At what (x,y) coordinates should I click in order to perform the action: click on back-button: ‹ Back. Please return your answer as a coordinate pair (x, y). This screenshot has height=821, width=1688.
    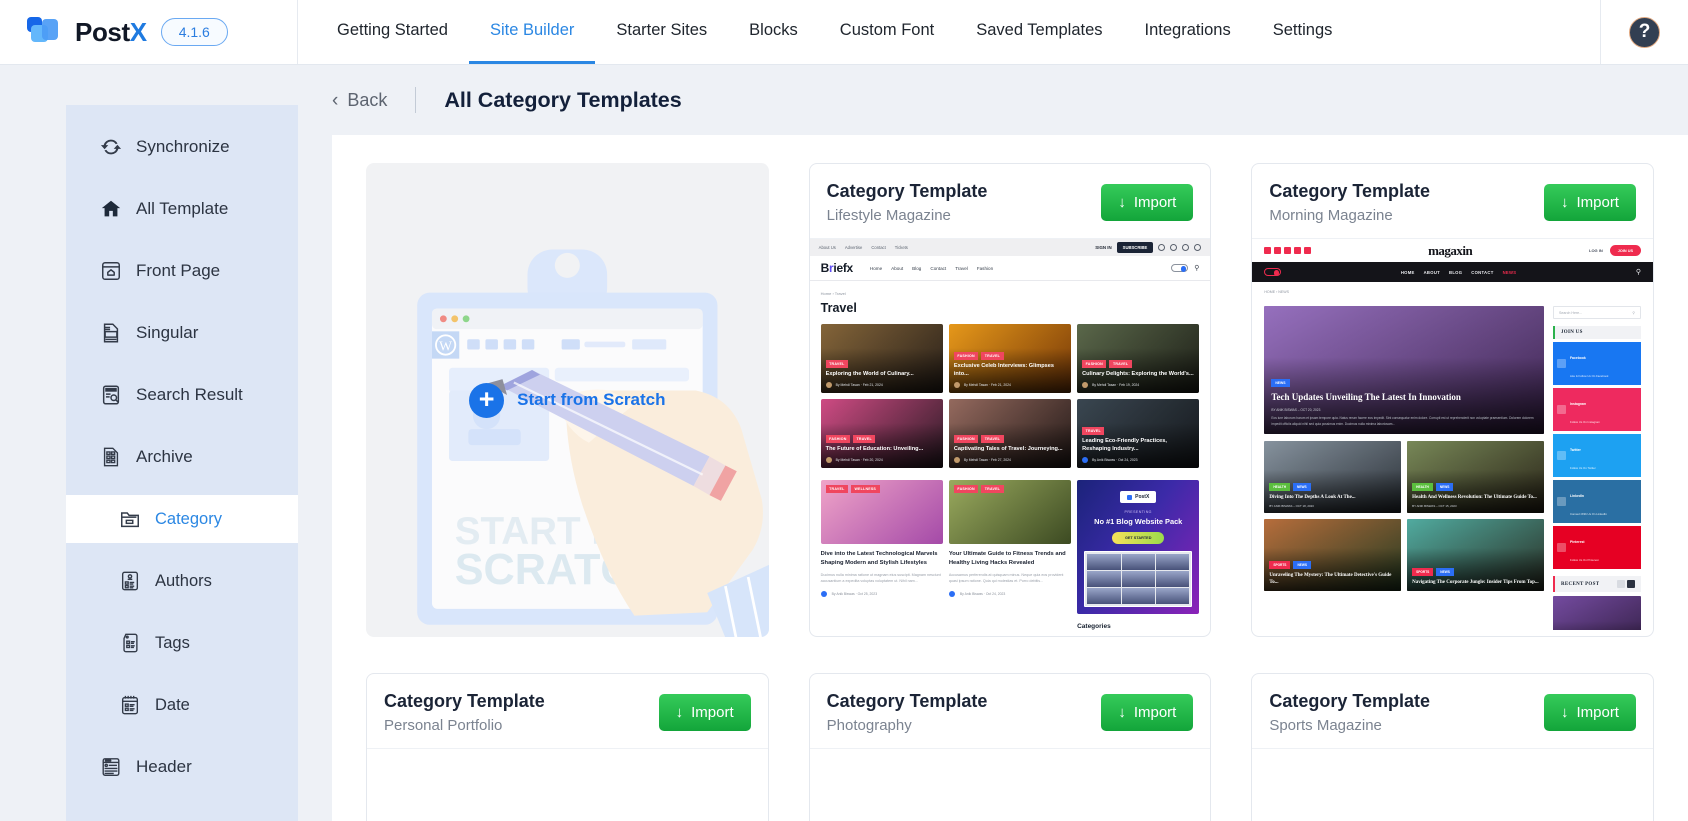
    Looking at the image, I should click on (359, 100).